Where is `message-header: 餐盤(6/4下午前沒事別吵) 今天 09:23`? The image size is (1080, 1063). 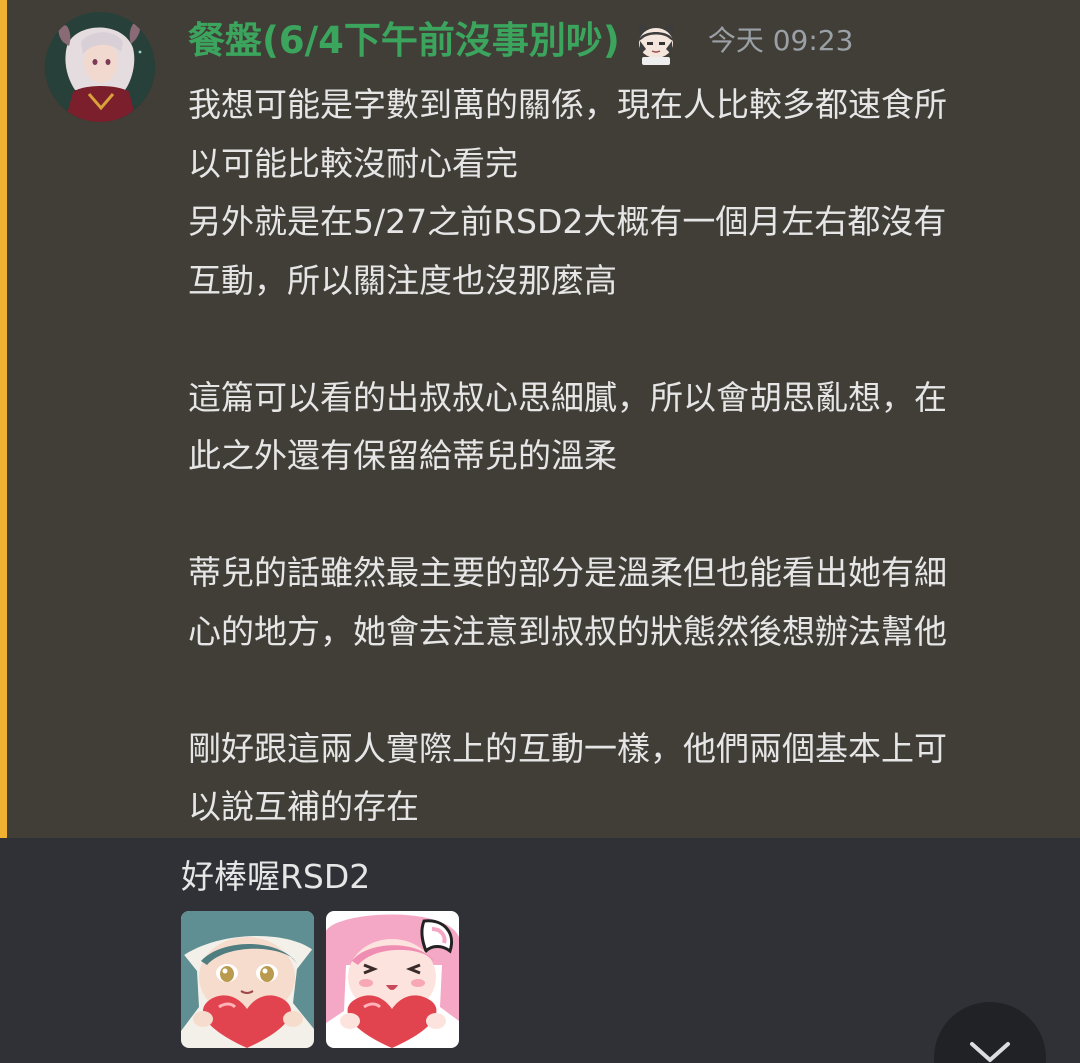
message-header: 餐盤(6/4下午前沒事別吵) 今天 09:23 is located at coordinates (520, 41).